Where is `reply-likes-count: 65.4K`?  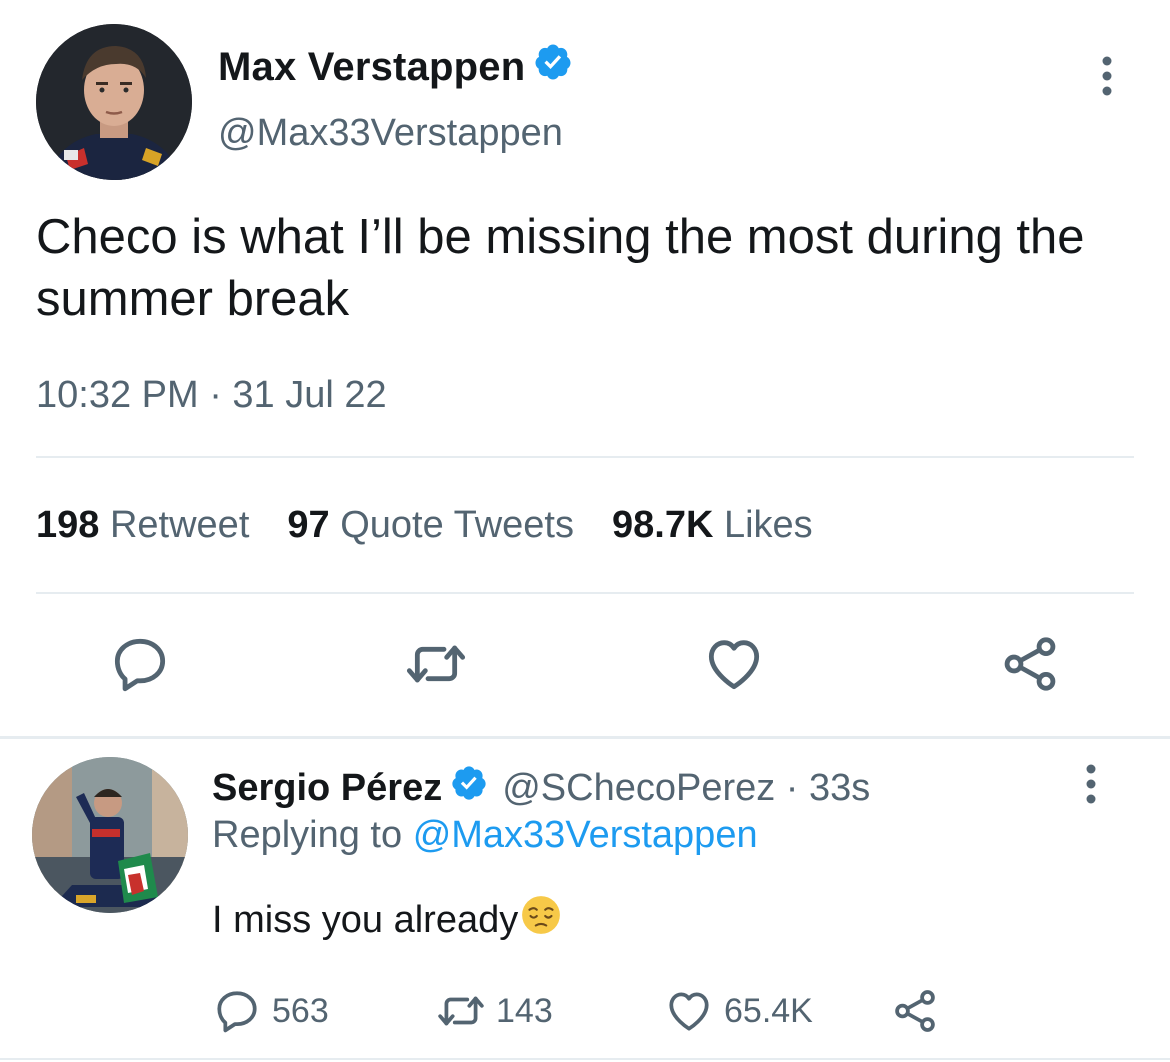
reply-likes-count: 65.4K is located at coordinates (768, 1010).